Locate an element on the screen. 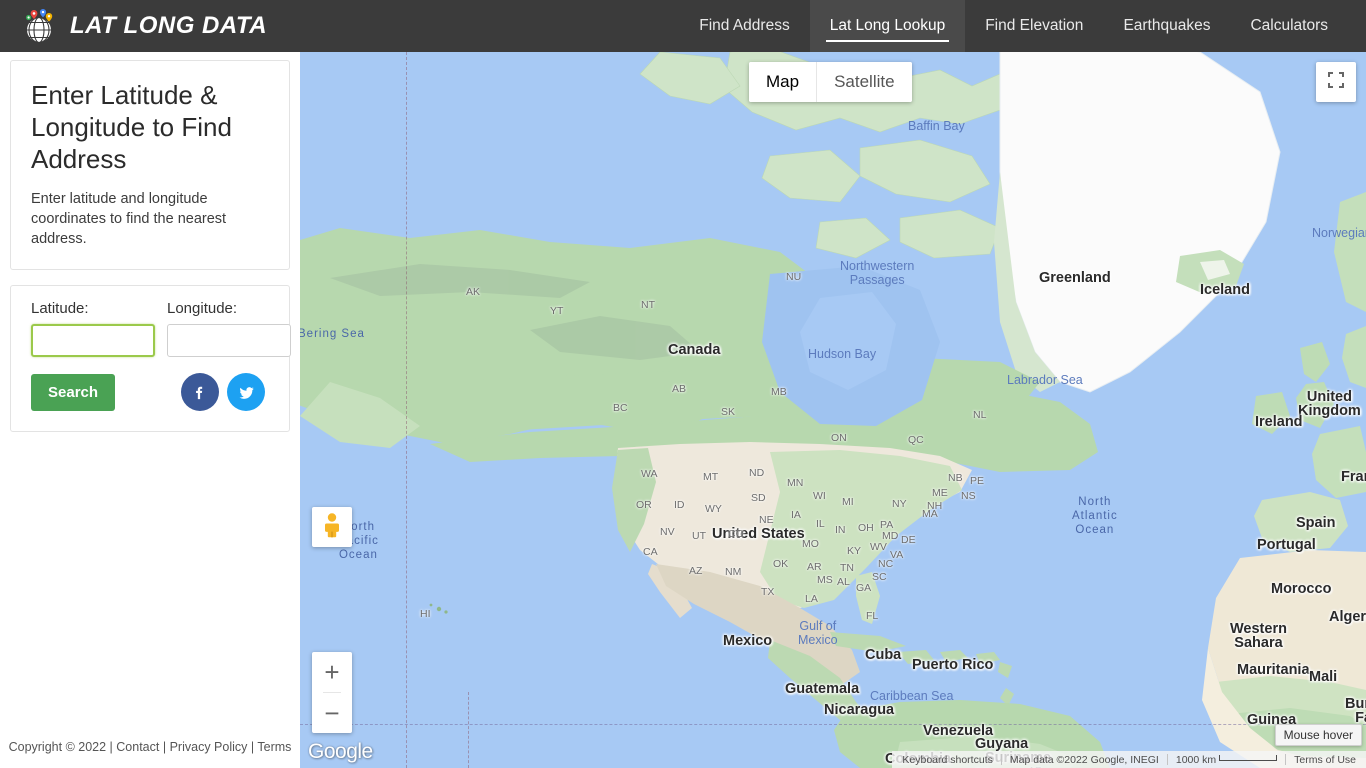 Image resolution: width=1366 pixels, height=768 pixels. longitude-input is located at coordinates (229, 340).